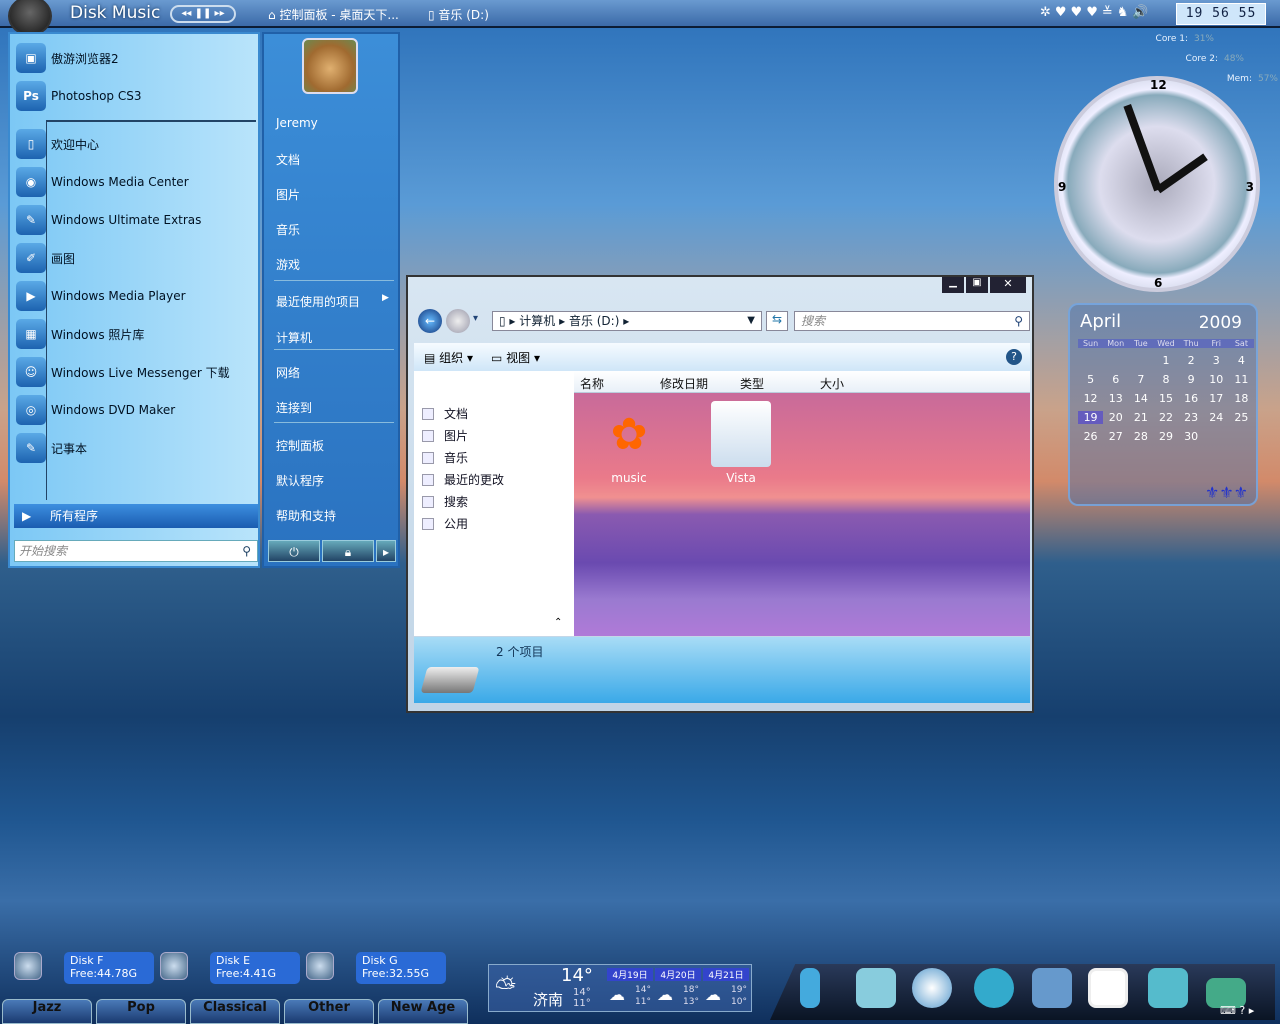 Image resolution: width=1280 pixels, height=1024 pixels. What do you see at coordinates (752, 383) in the screenshot?
I see `column-header: 类型` at bounding box center [752, 383].